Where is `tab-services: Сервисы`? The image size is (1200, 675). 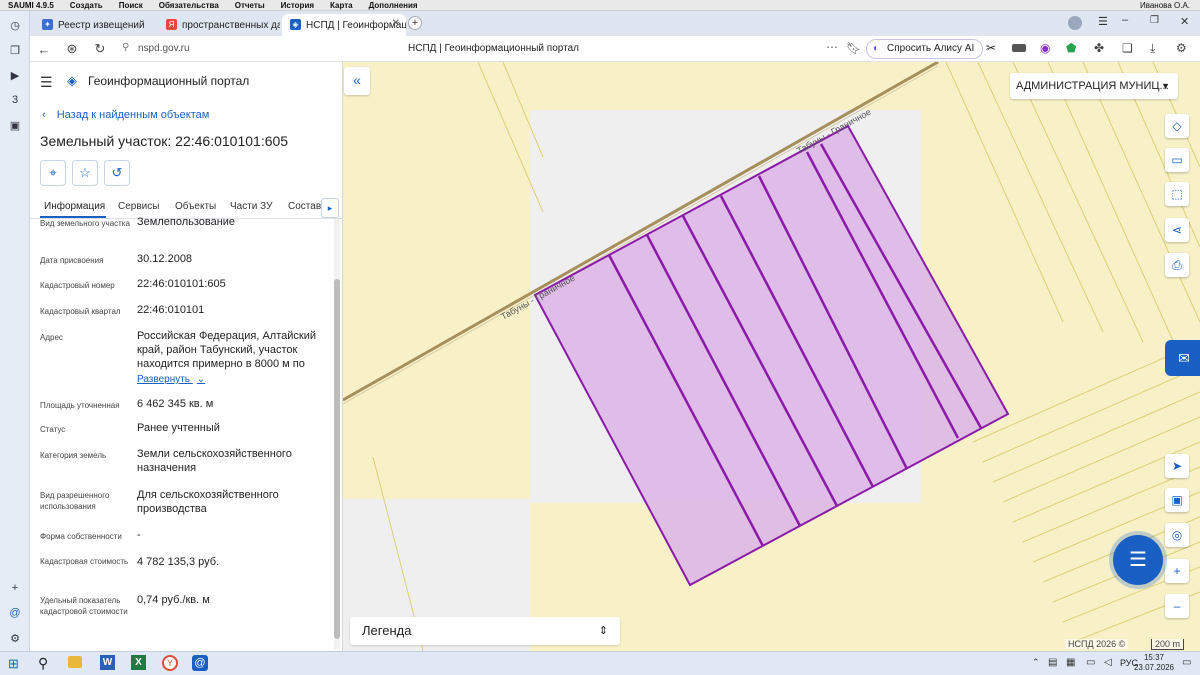 tab-services: Сервисы is located at coordinates (138, 206).